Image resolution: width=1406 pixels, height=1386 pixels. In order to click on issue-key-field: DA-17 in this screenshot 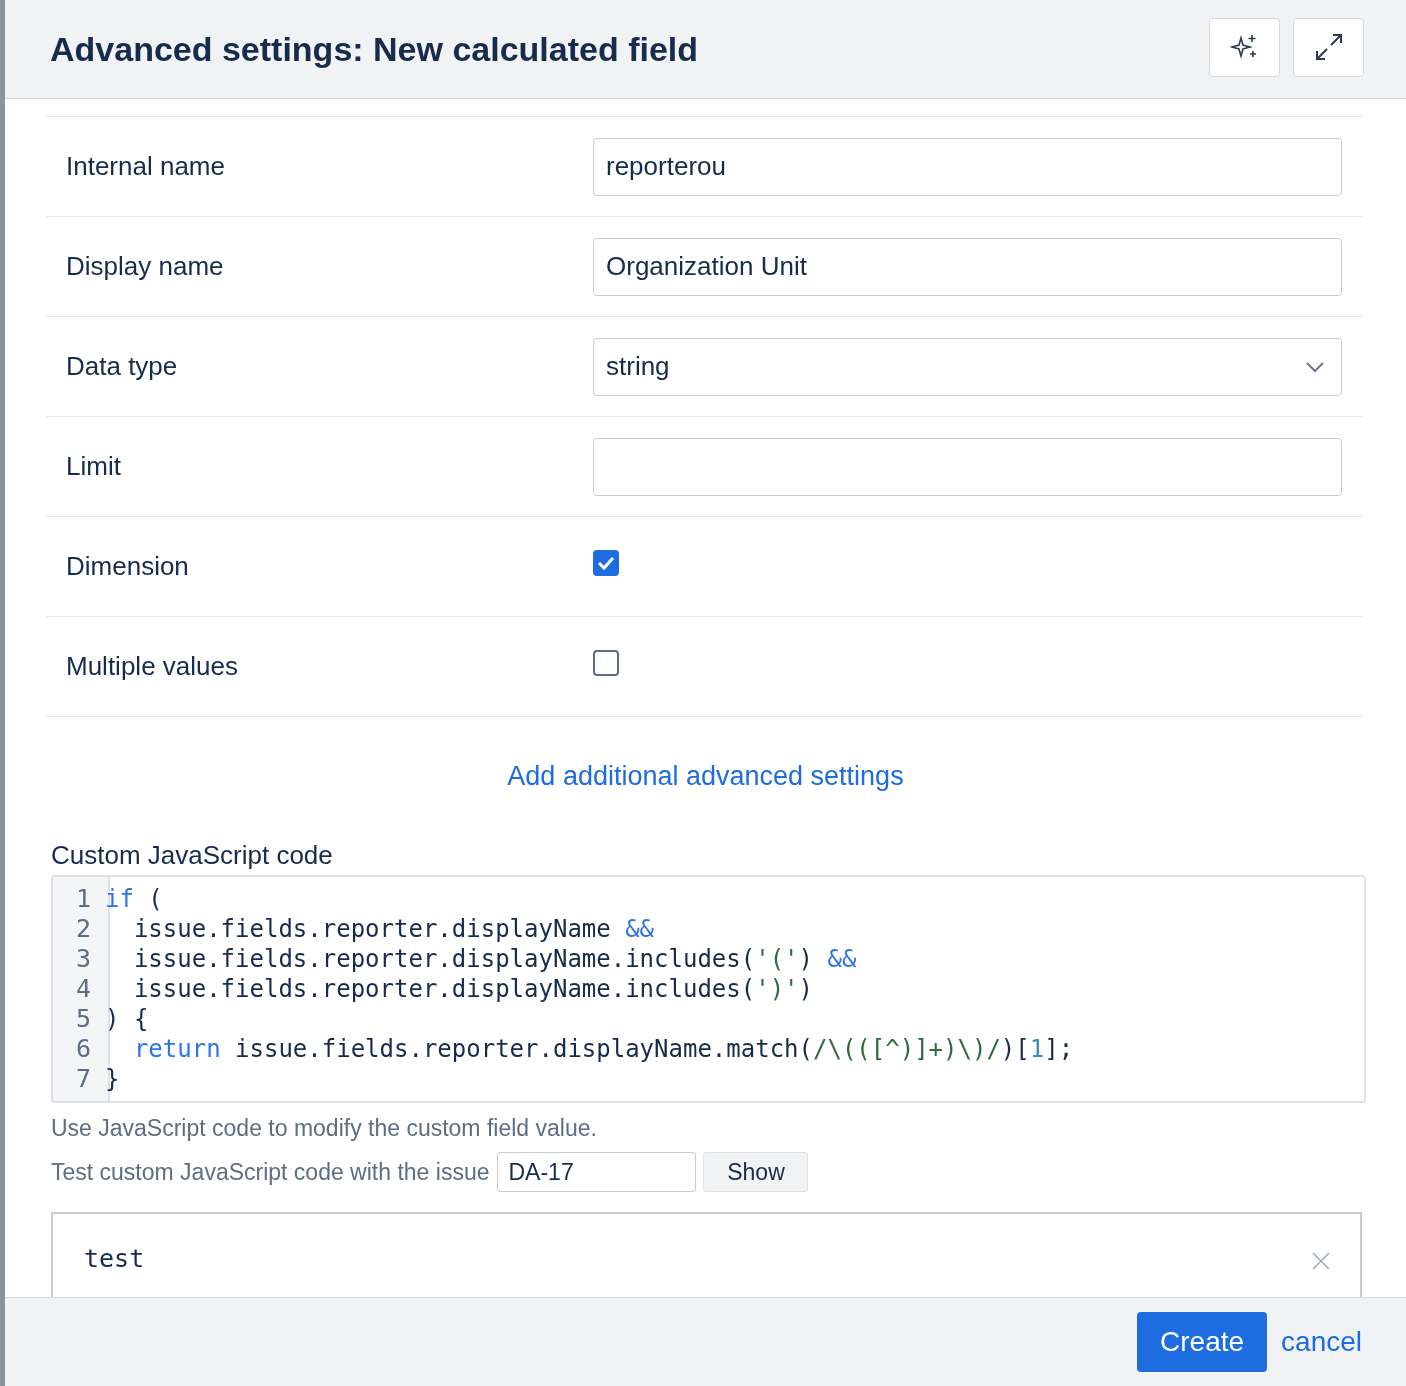, I will do `click(597, 1172)`.